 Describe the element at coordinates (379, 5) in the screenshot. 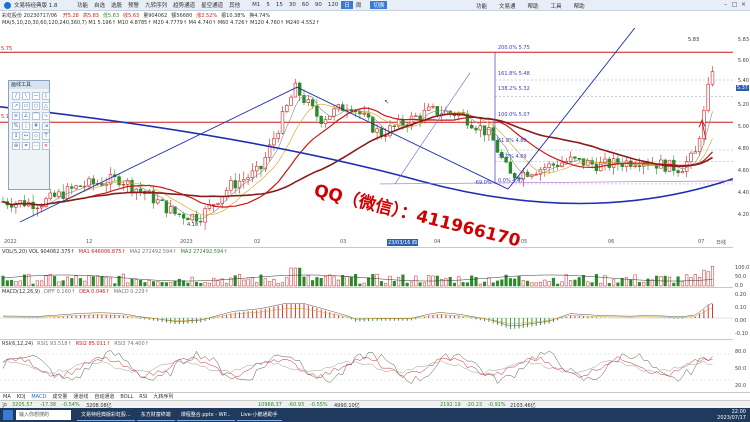

I see `switch-button: 切换` at that location.